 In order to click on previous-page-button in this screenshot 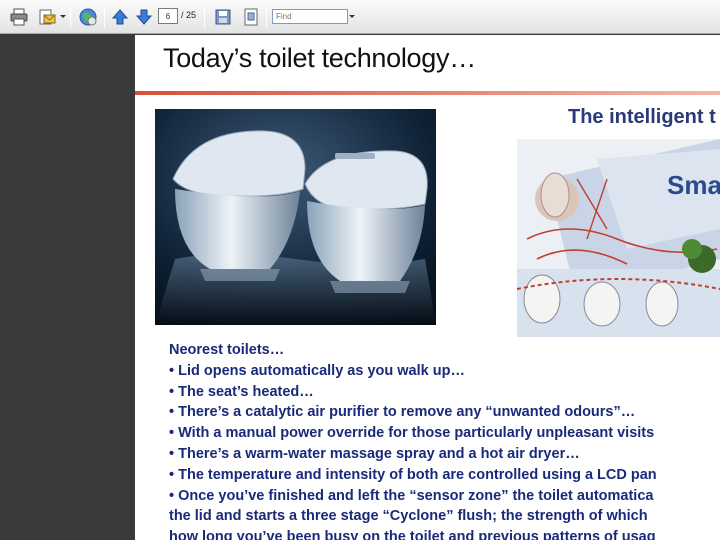, I will do `click(120, 17)`.